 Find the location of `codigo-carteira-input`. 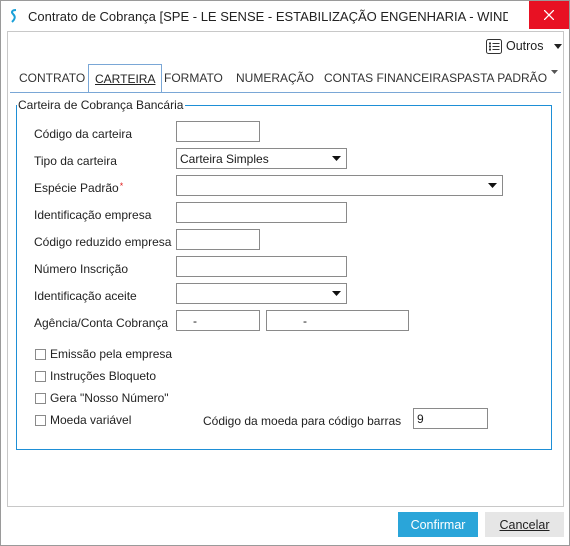

codigo-carteira-input is located at coordinates (218, 131).